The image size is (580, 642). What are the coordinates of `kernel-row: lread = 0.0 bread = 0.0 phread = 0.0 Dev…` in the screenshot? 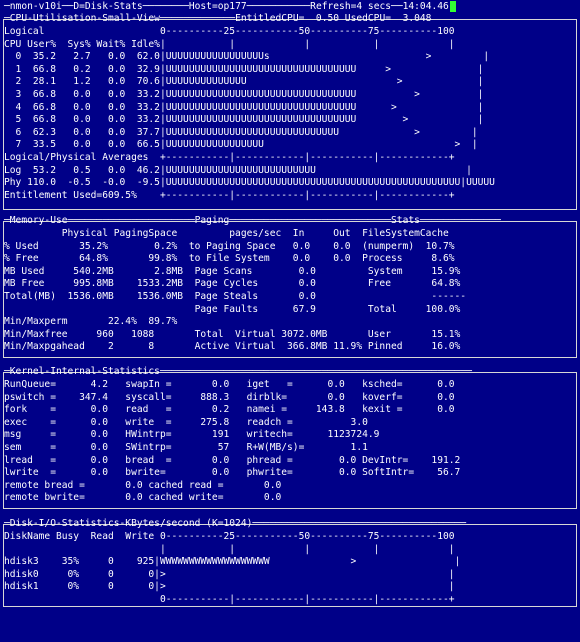 It's located at (232, 460).